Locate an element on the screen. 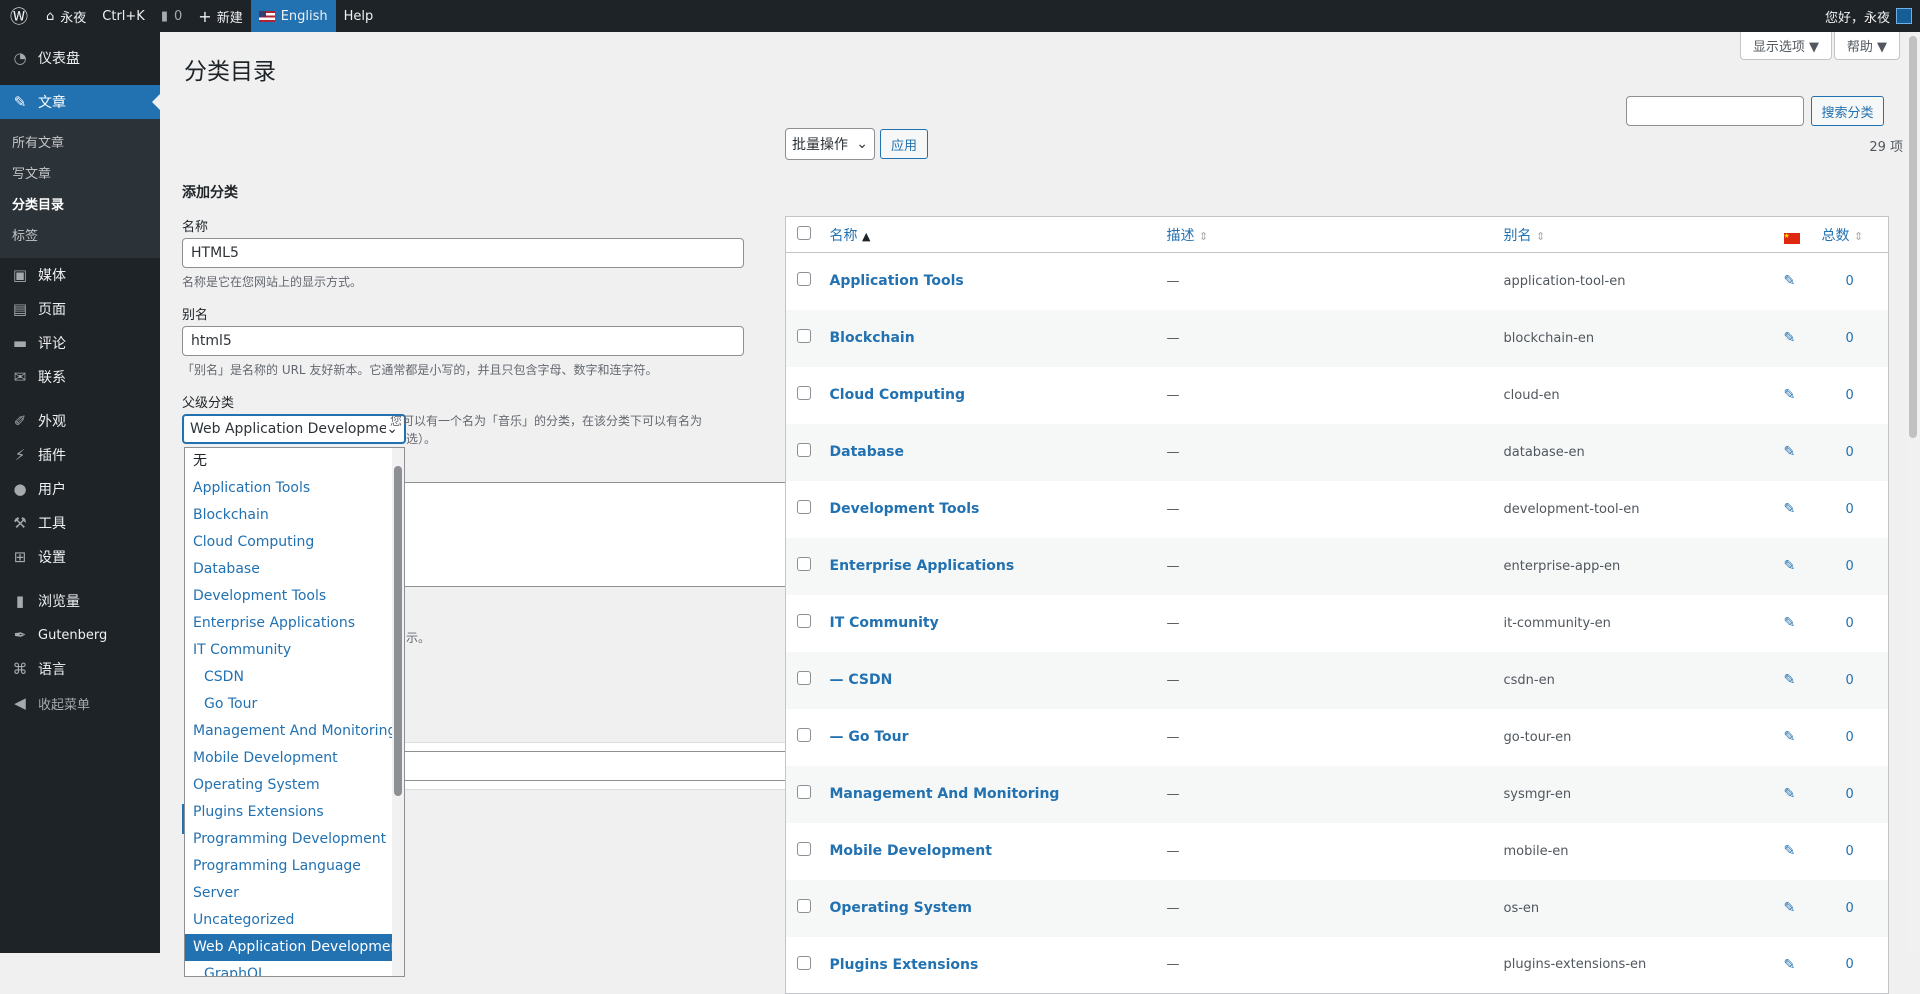 This screenshot has height=994, width=1920. dropdown-scrollbar is located at coordinates (398, 712).